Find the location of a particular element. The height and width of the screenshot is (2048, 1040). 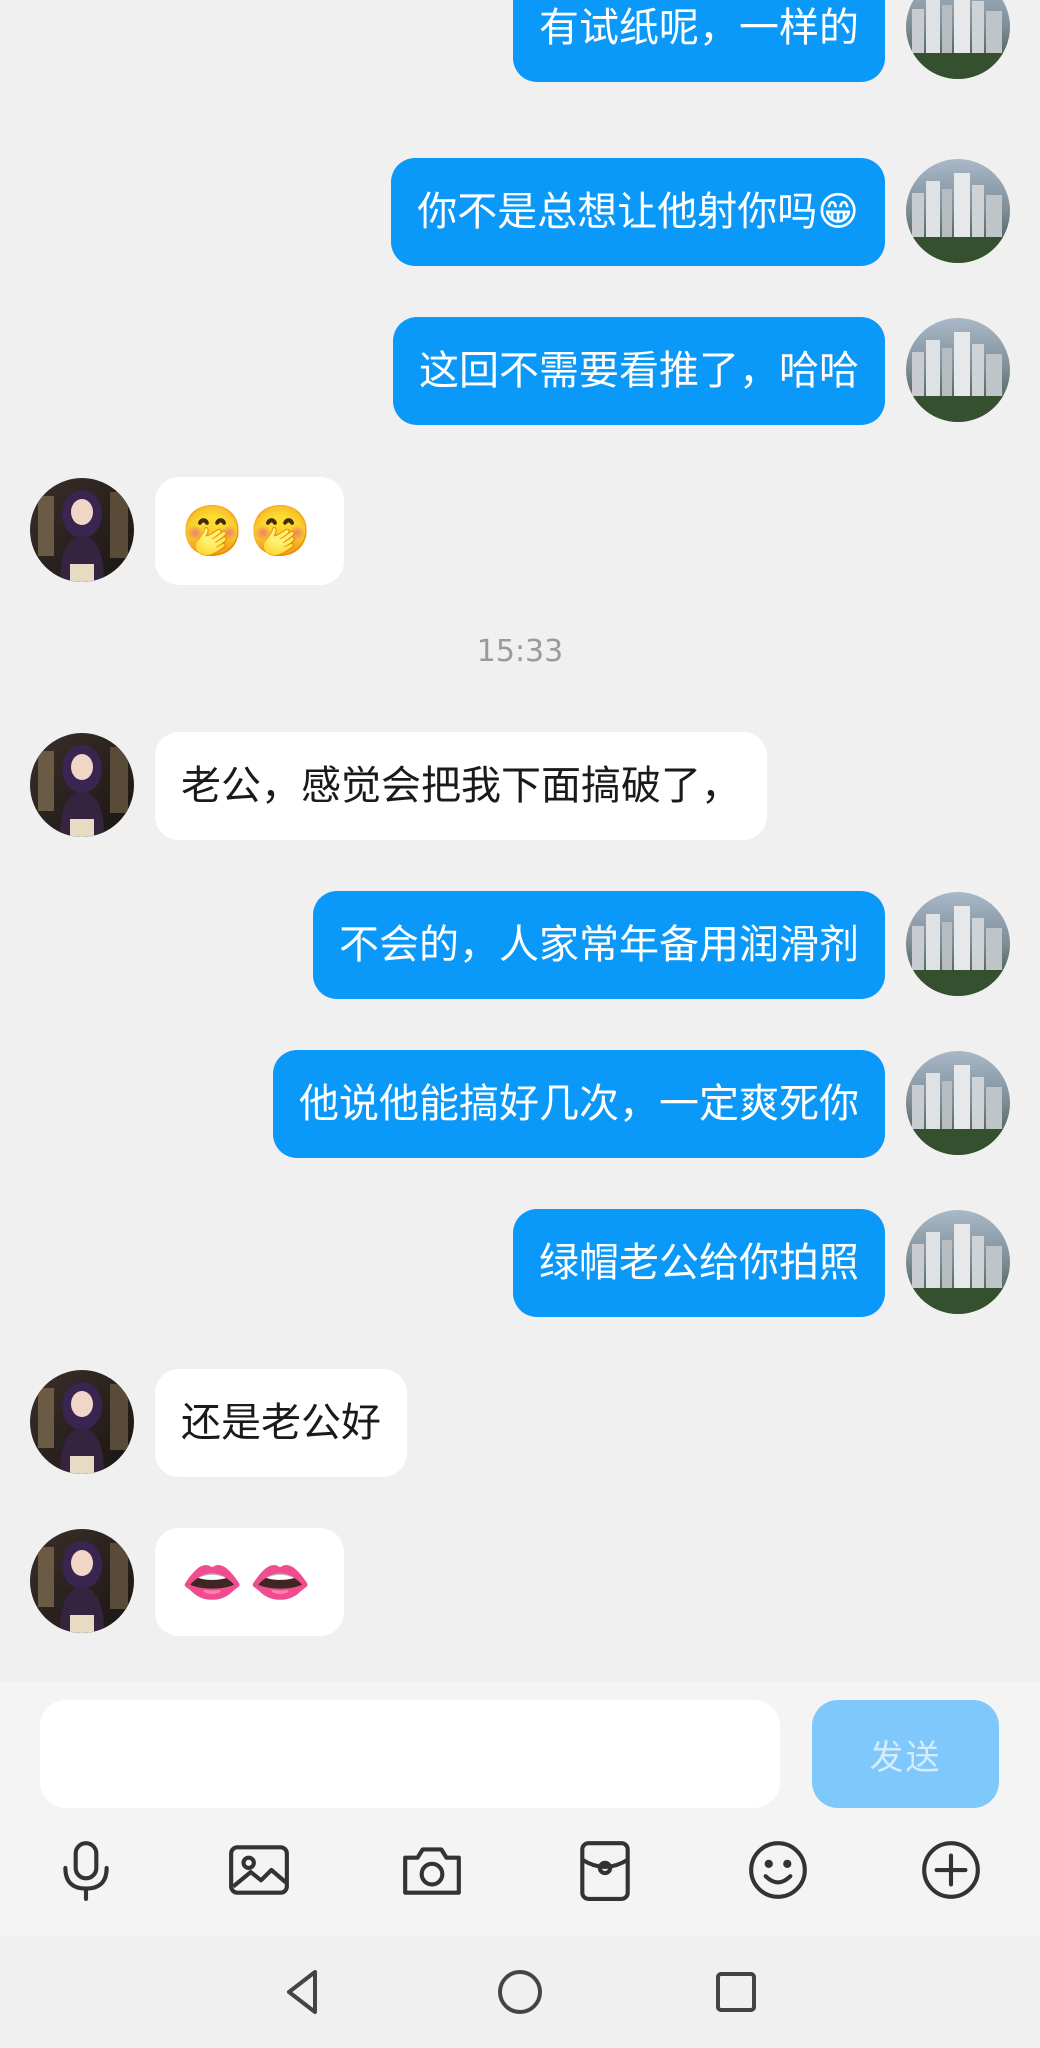

message-row: 绿帽老公给你拍照 is located at coordinates (520, 1264).